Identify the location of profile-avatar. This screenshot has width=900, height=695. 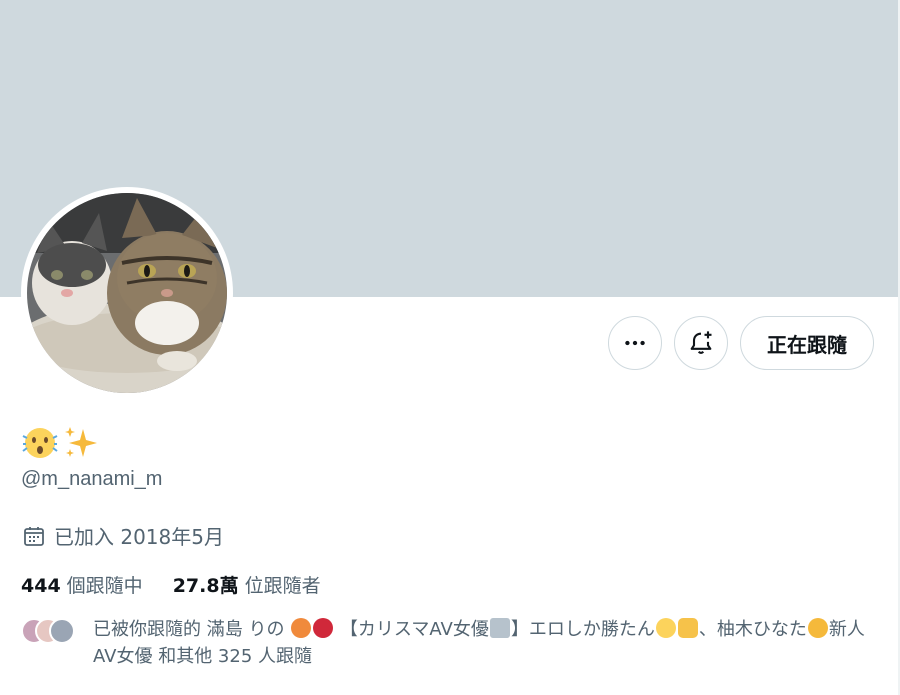
(127, 293).